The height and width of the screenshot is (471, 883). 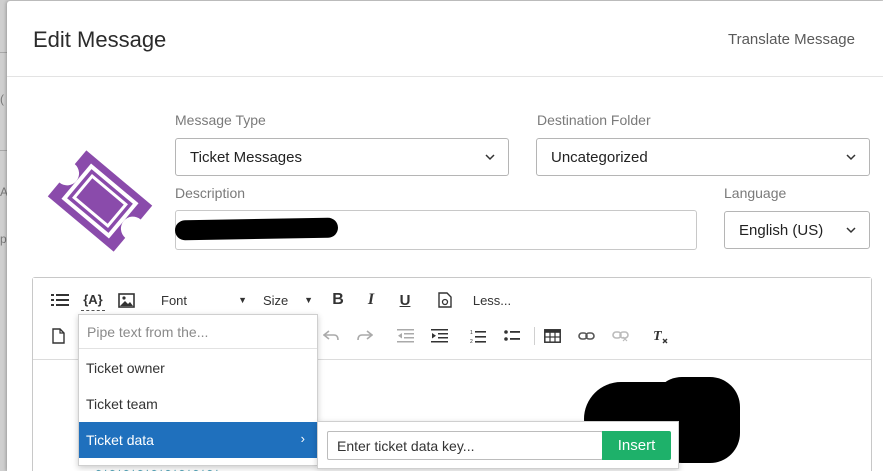 What do you see at coordinates (198, 368) in the screenshot?
I see `menu-item-ticket-owner: Ticket owner` at bounding box center [198, 368].